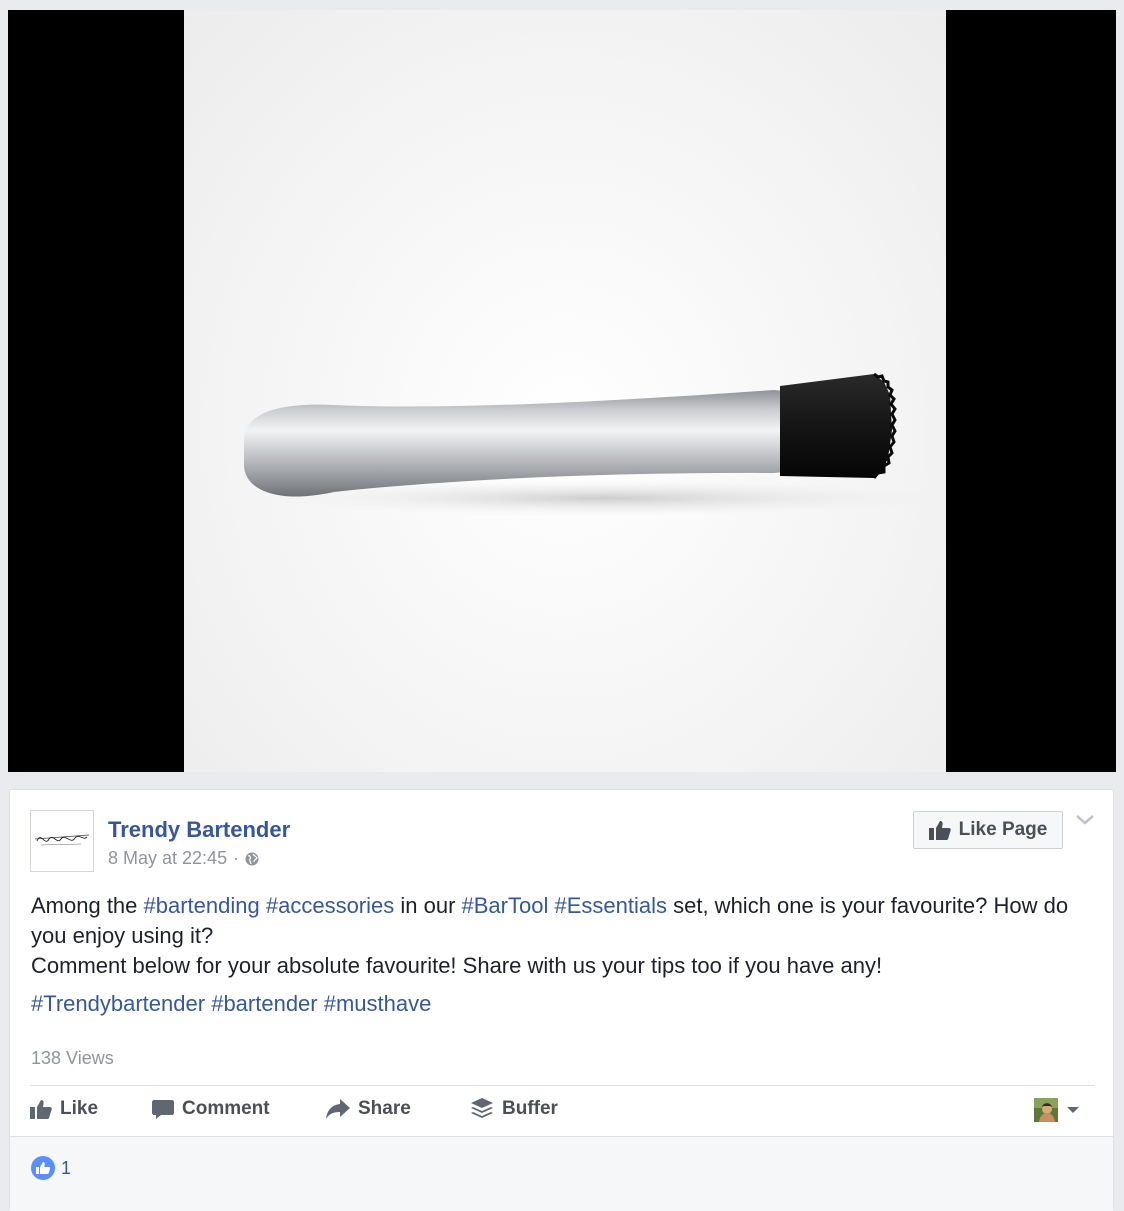  What do you see at coordinates (79, 1108) in the screenshot?
I see `like-button-label: Like` at bounding box center [79, 1108].